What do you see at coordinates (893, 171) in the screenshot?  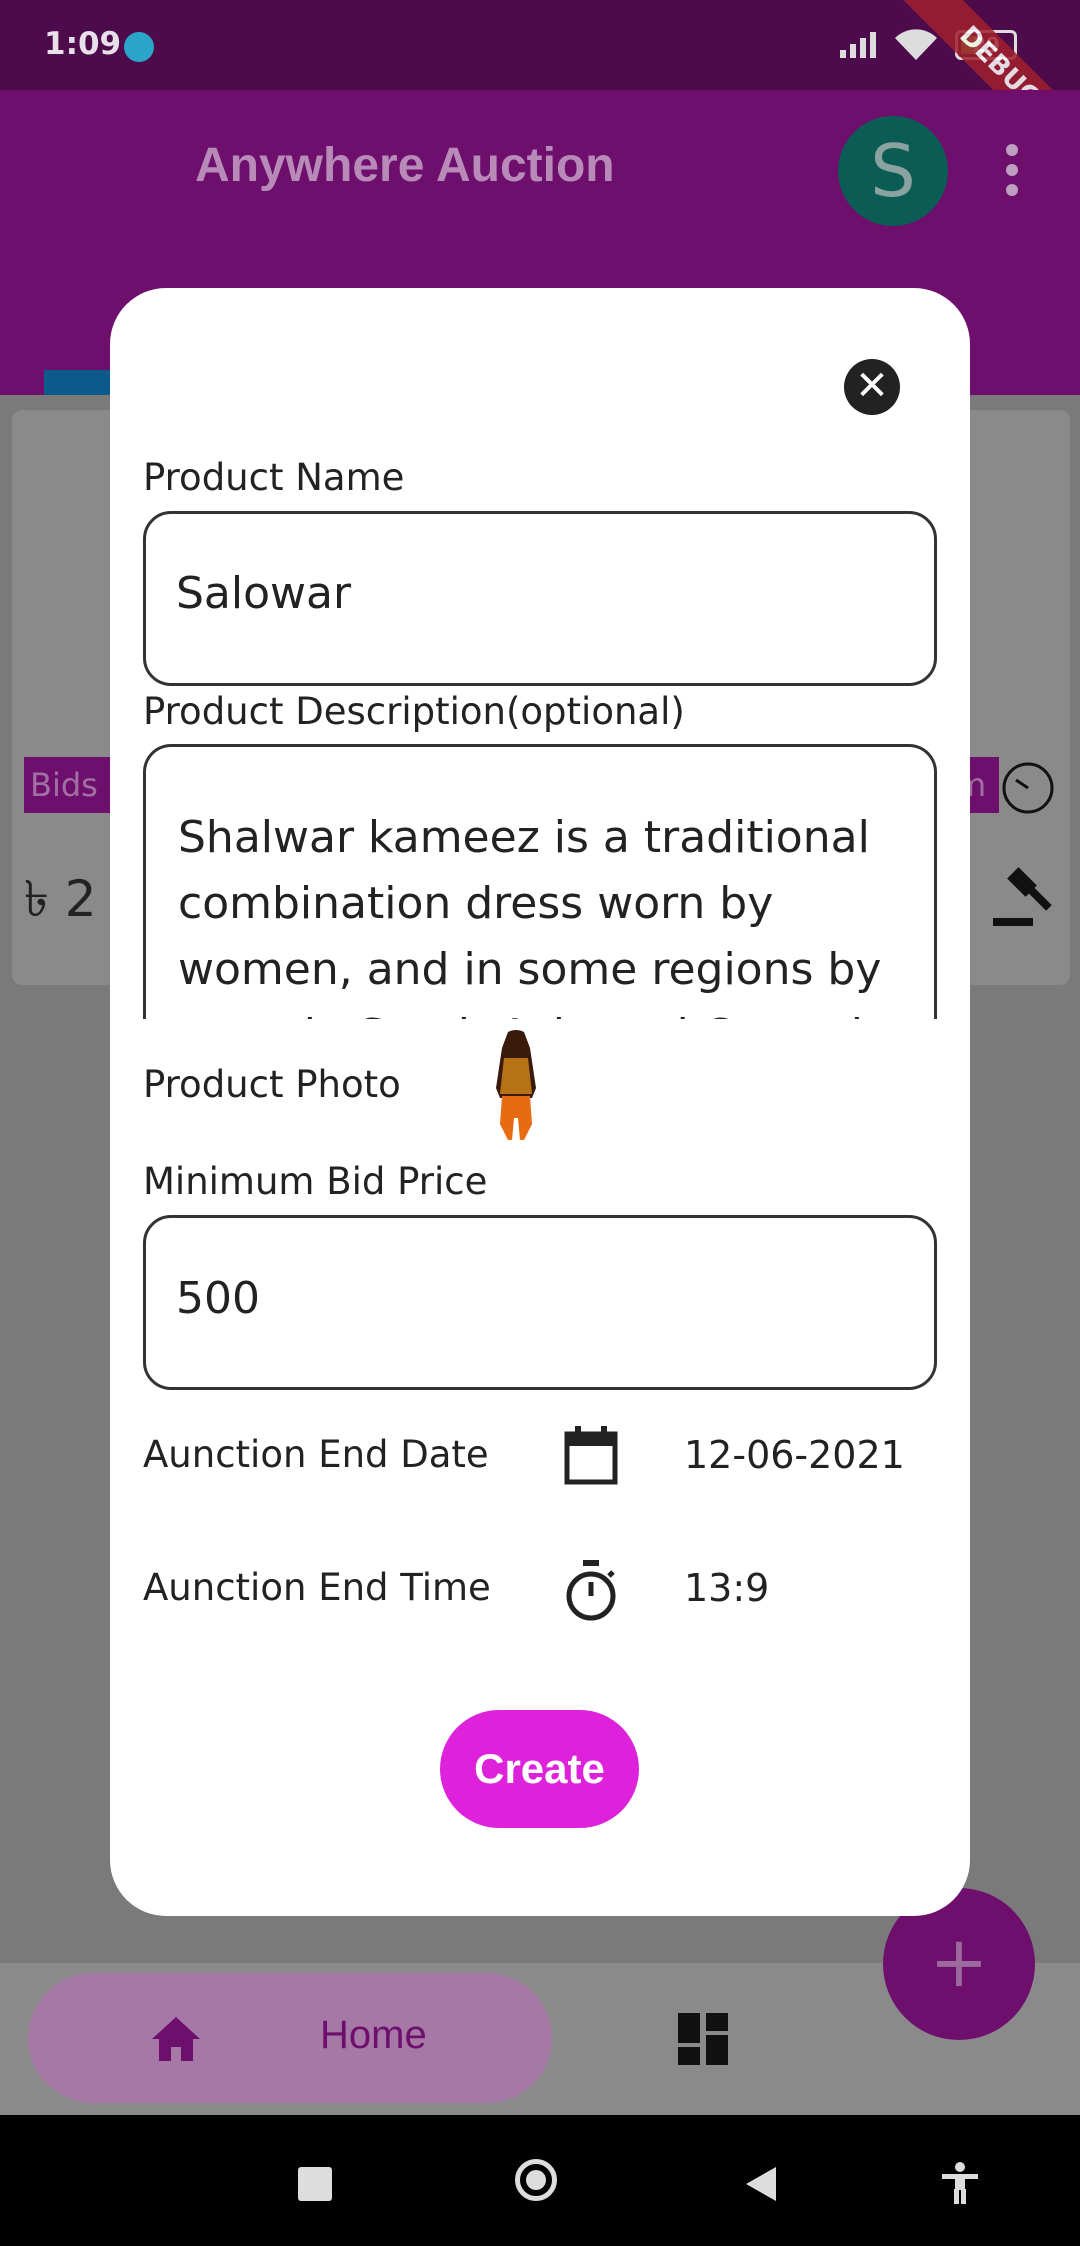 I see `avatar: S` at bounding box center [893, 171].